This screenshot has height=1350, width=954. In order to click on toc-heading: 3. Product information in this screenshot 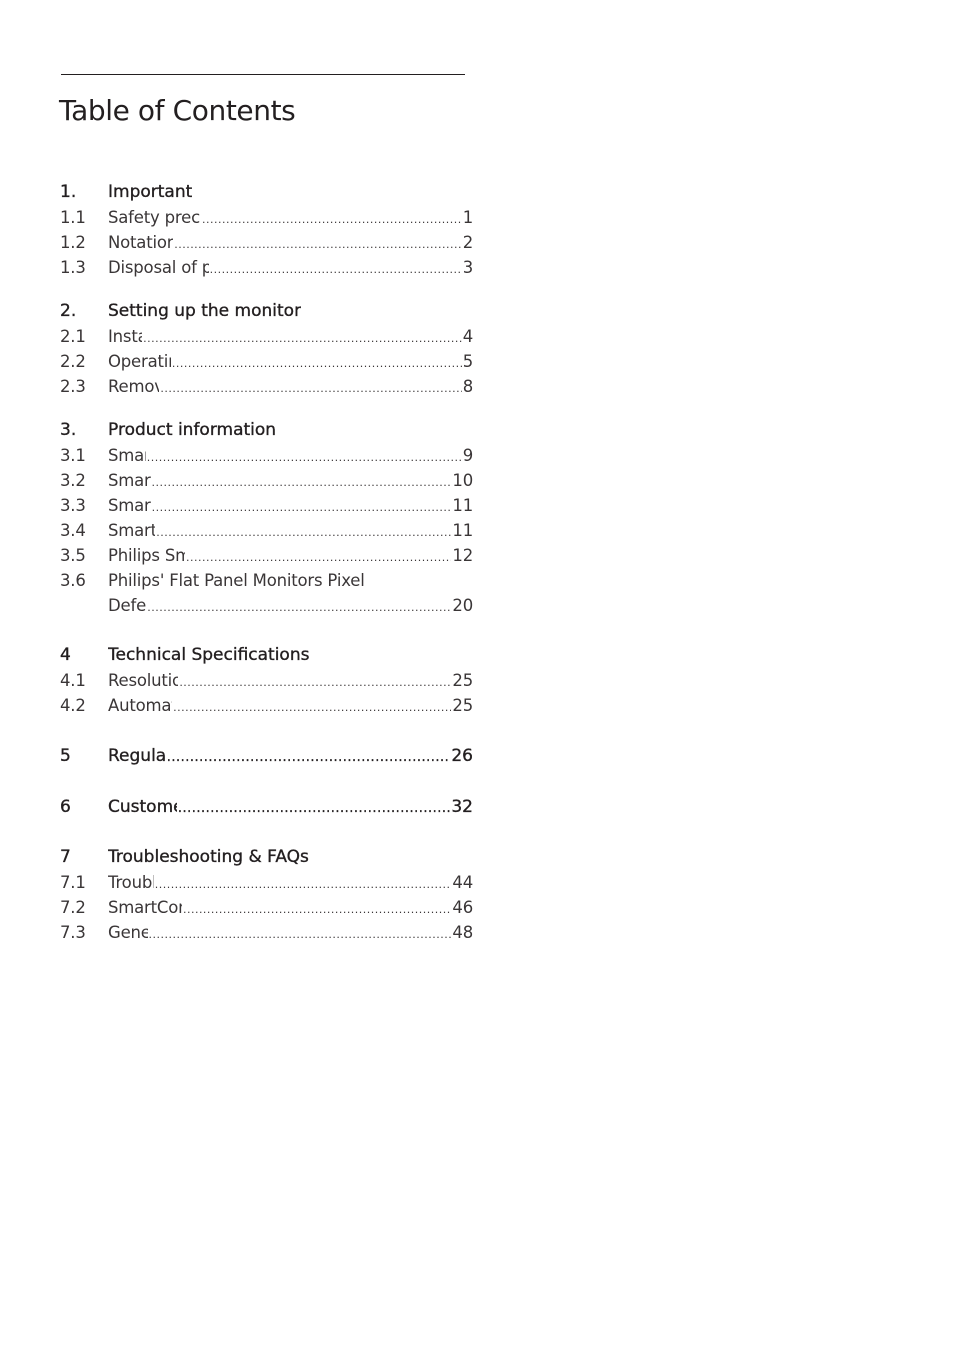, I will do `click(266, 430)`.